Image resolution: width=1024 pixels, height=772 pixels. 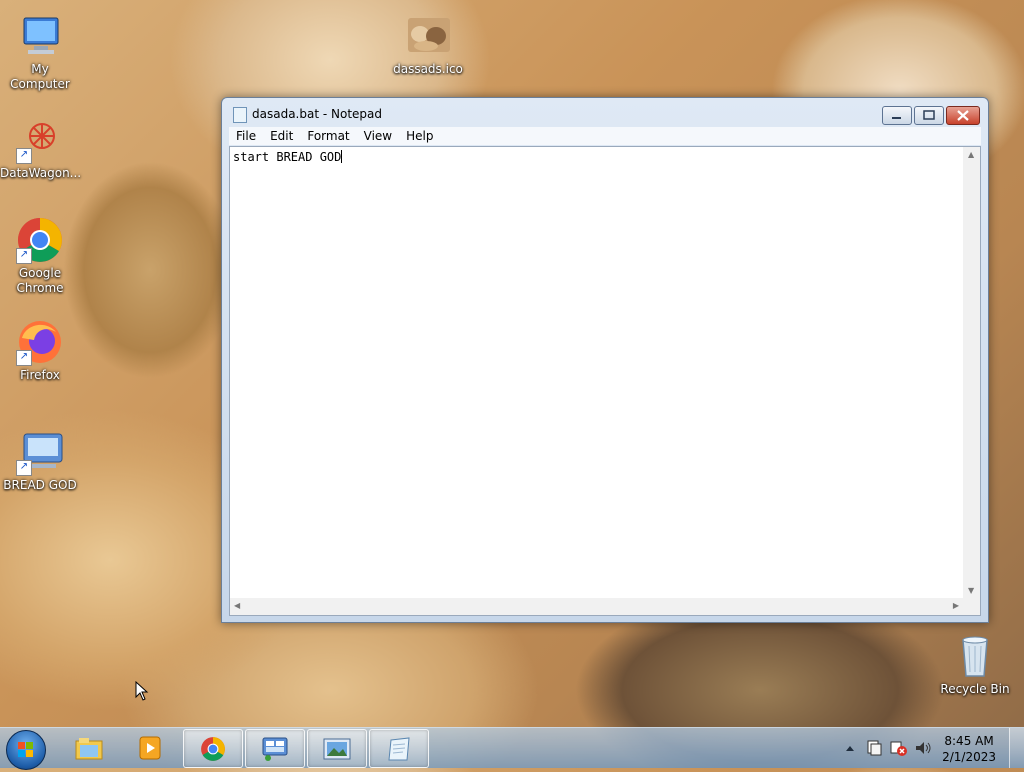 What do you see at coordinates (969, 749) in the screenshot?
I see `system-clock: 8:45 AM 2/1/2023` at bounding box center [969, 749].